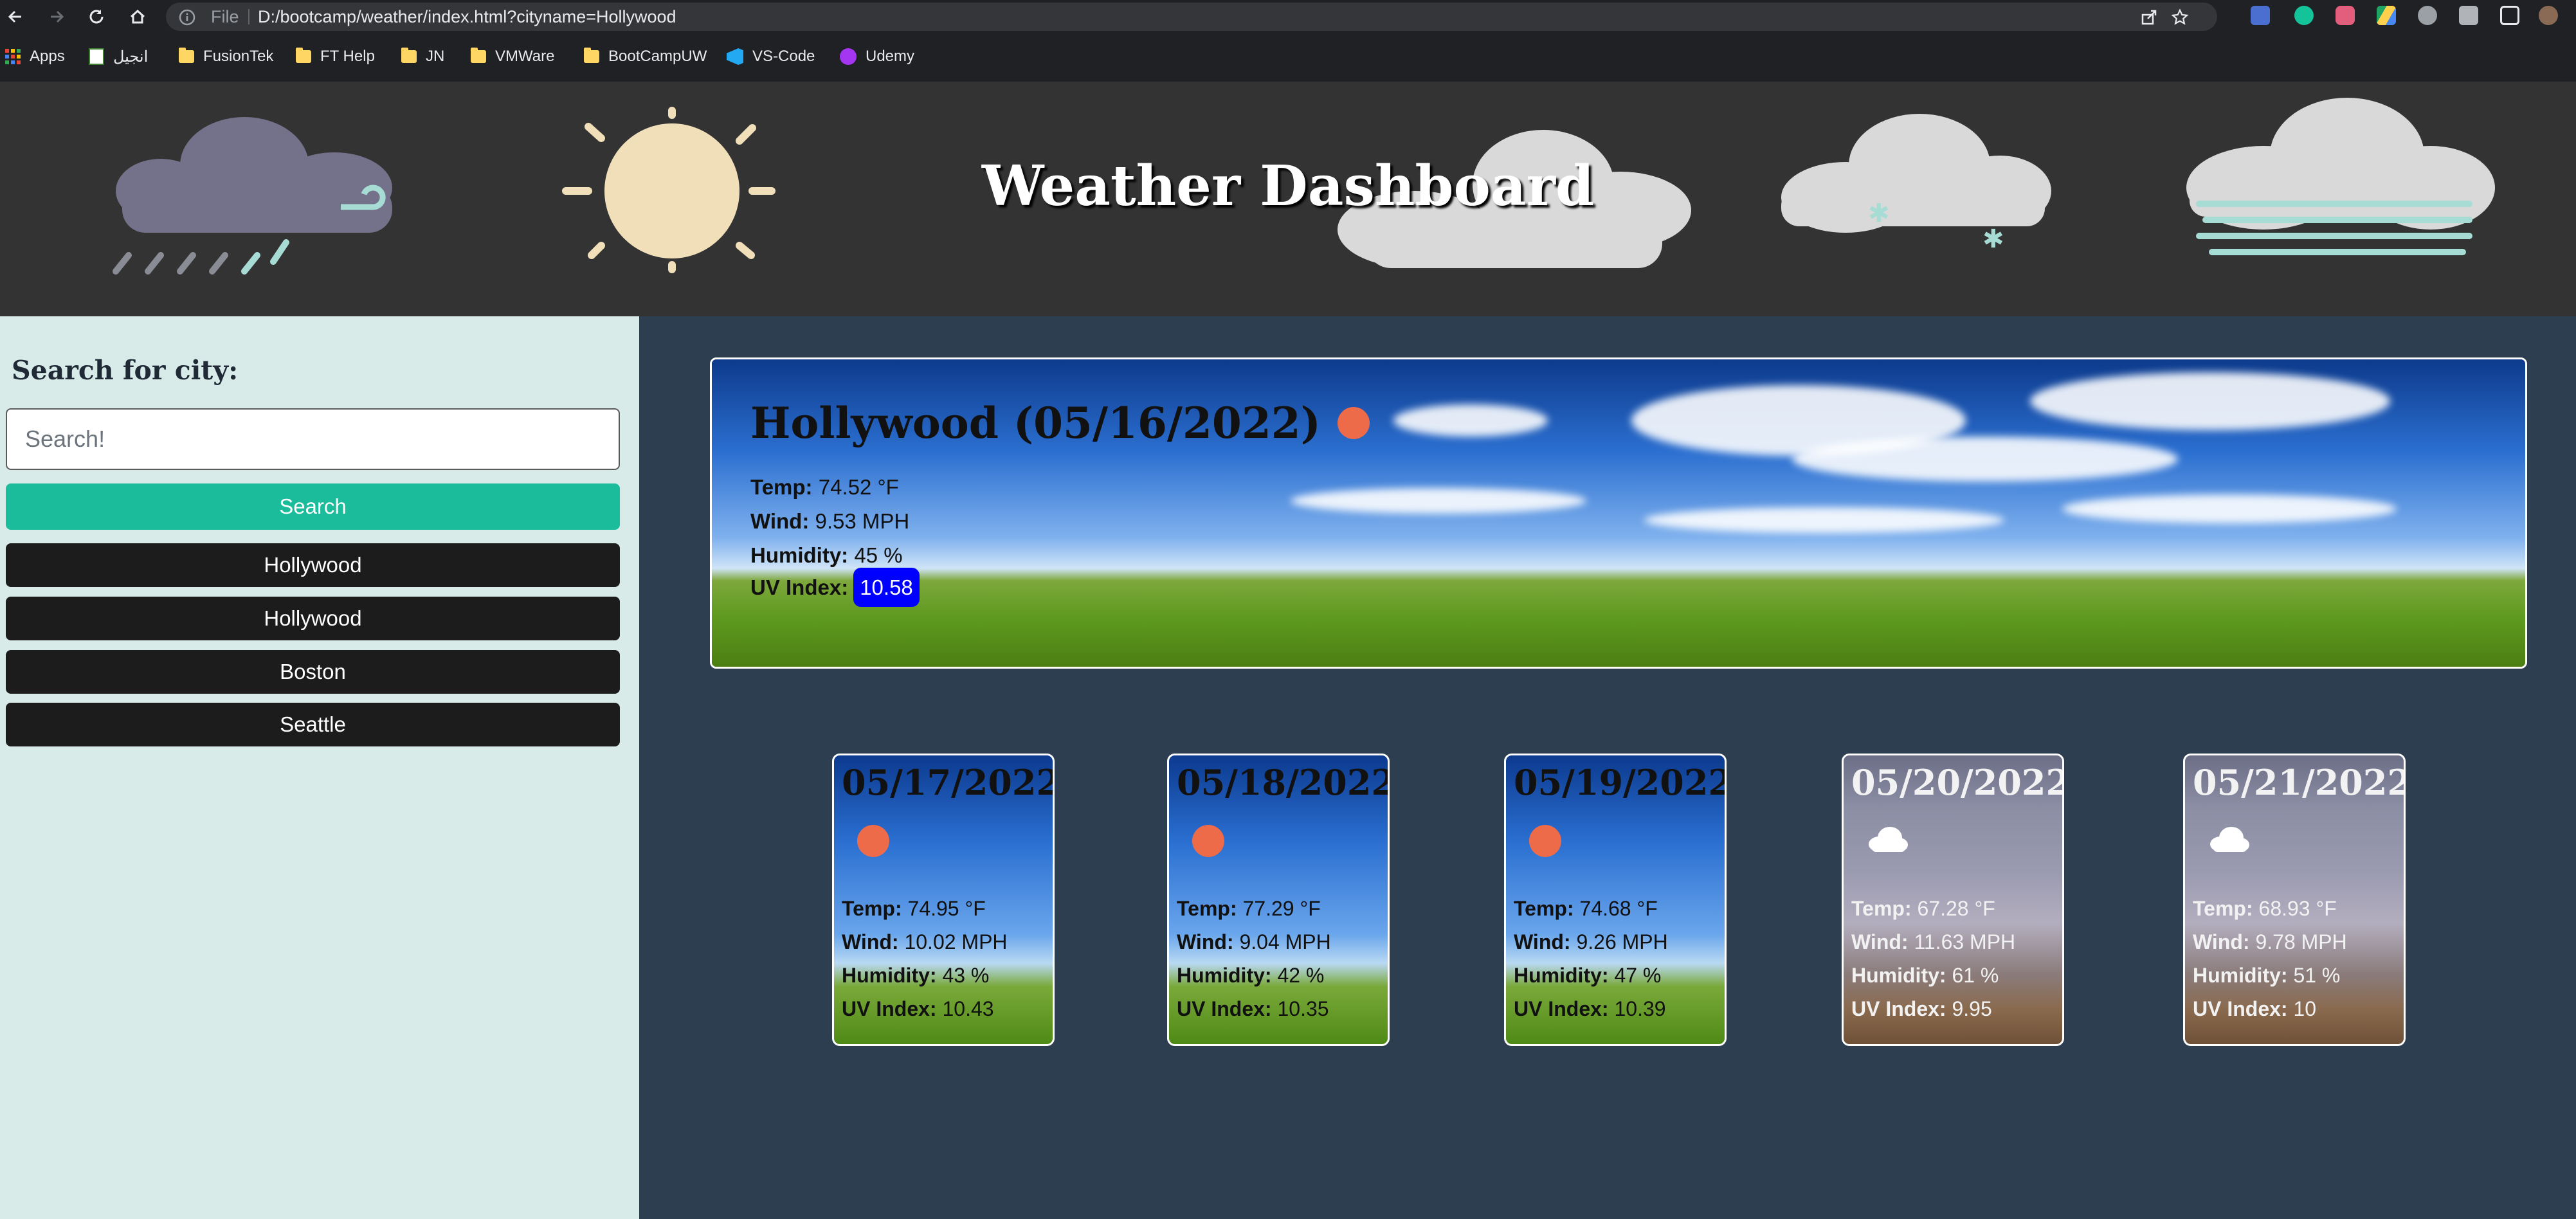  Describe the element at coordinates (1590, 1008) in the screenshot. I see `forecast-uv-index: UV Index: 10.39` at that location.